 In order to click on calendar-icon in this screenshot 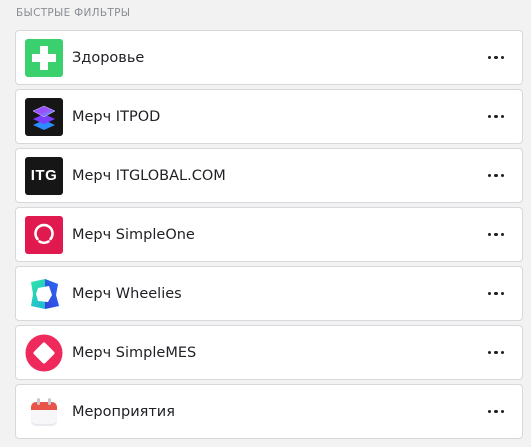, I will do `click(44, 412)`.